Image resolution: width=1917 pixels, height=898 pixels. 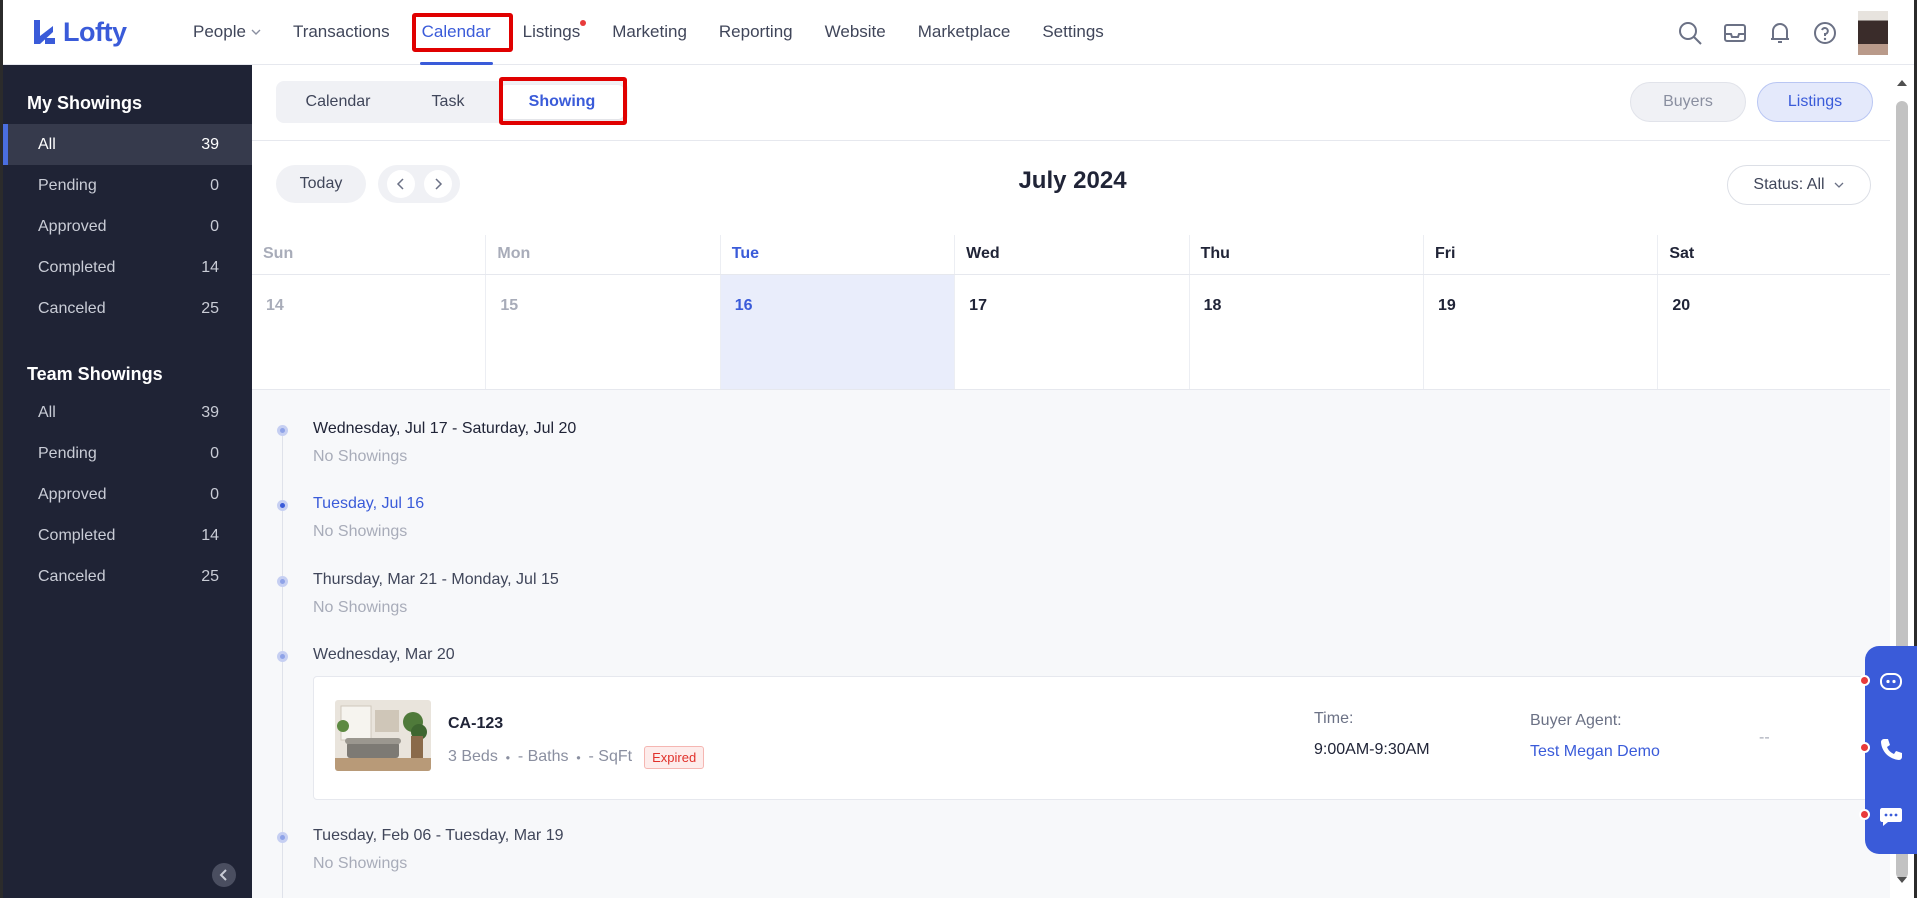 I want to click on buyers-button: Buyers, so click(x=1688, y=102).